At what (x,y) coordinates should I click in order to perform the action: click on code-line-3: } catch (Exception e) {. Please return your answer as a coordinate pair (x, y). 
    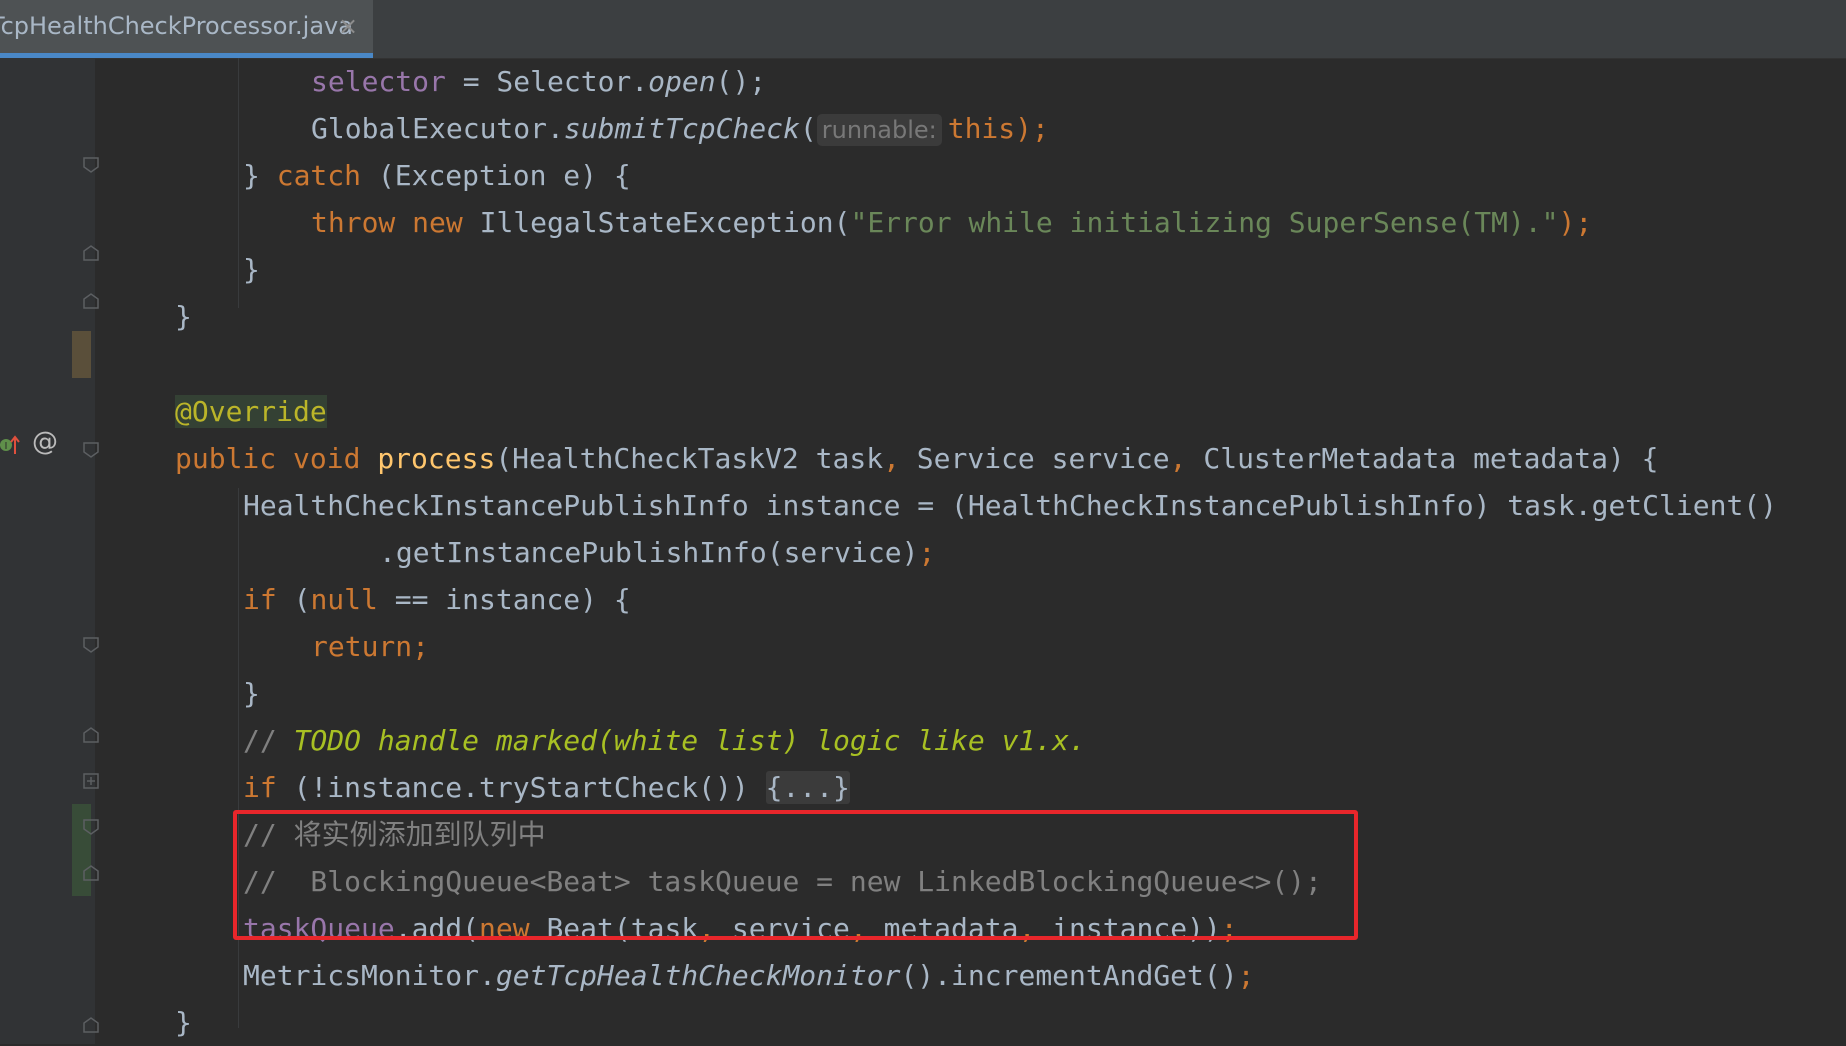
    Looking at the image, I should click on (437, 175).